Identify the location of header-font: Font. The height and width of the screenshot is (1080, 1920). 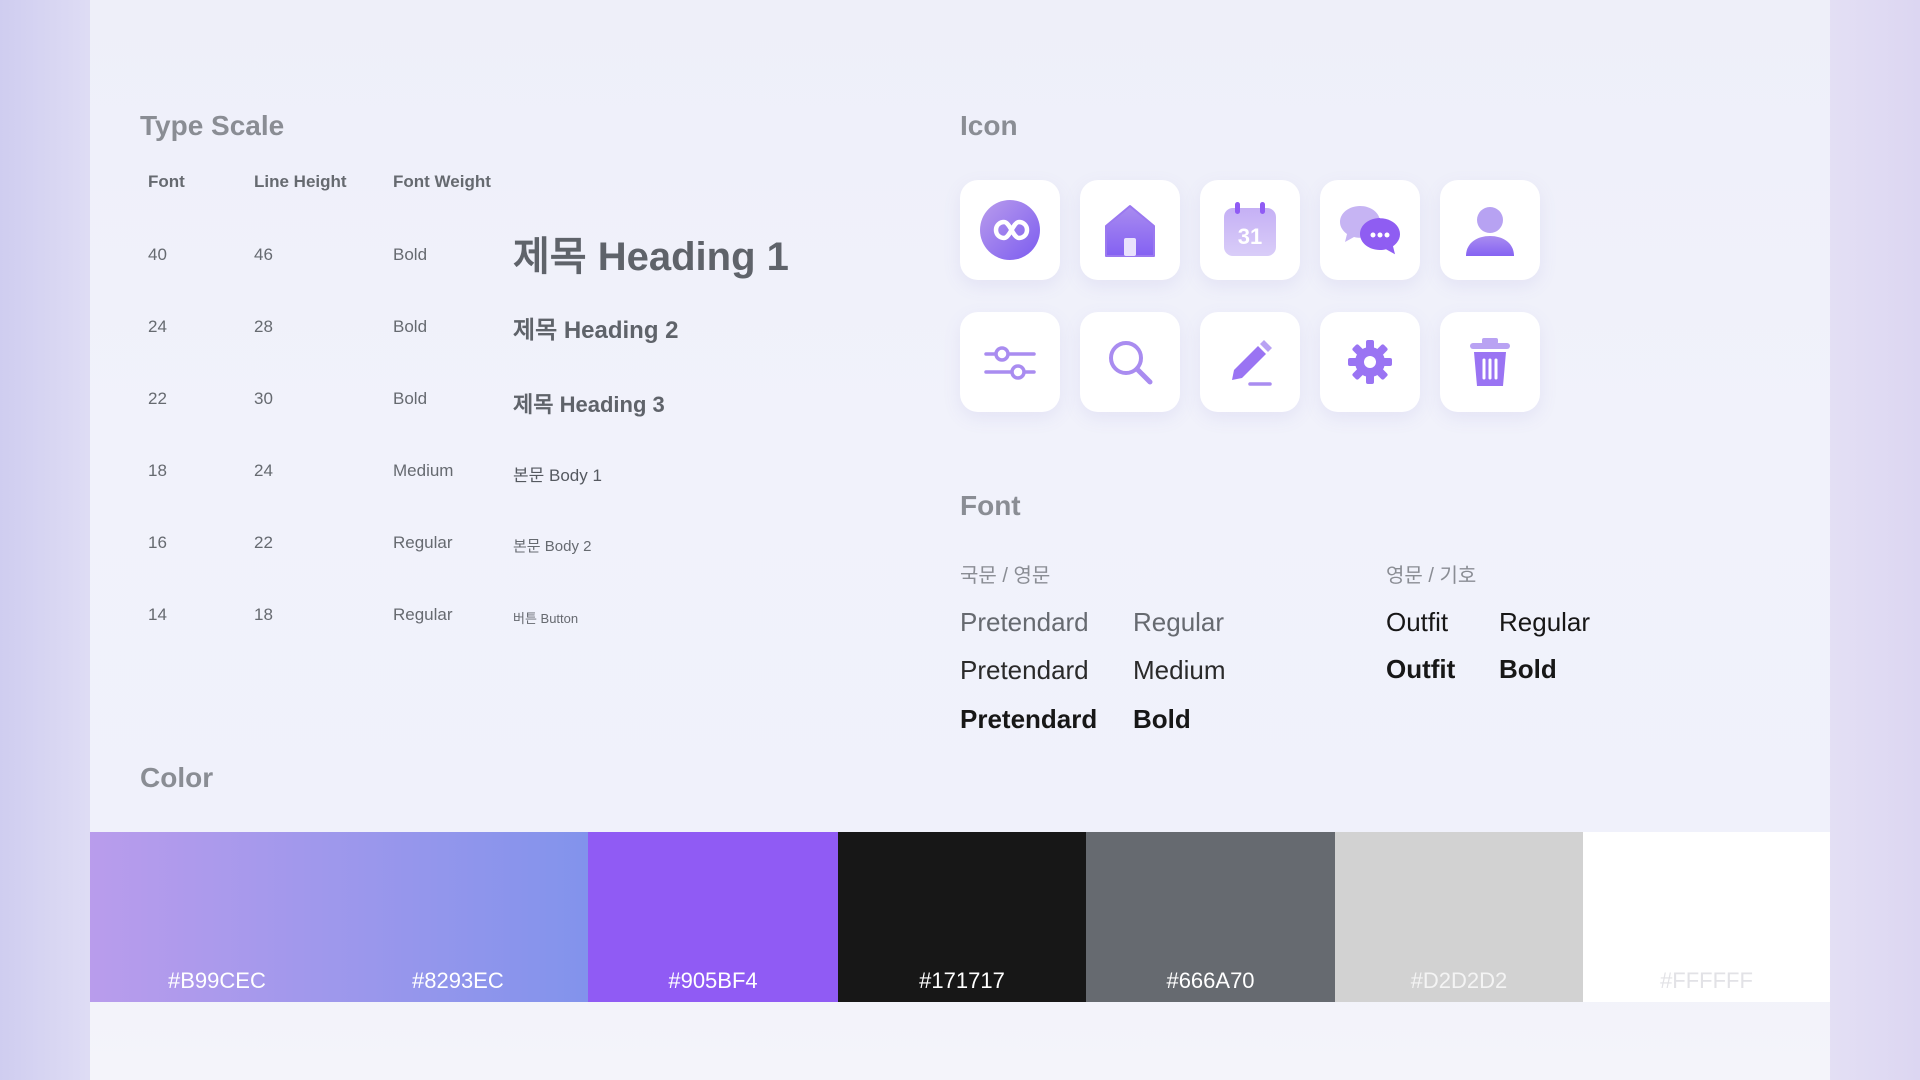
(166, 181).